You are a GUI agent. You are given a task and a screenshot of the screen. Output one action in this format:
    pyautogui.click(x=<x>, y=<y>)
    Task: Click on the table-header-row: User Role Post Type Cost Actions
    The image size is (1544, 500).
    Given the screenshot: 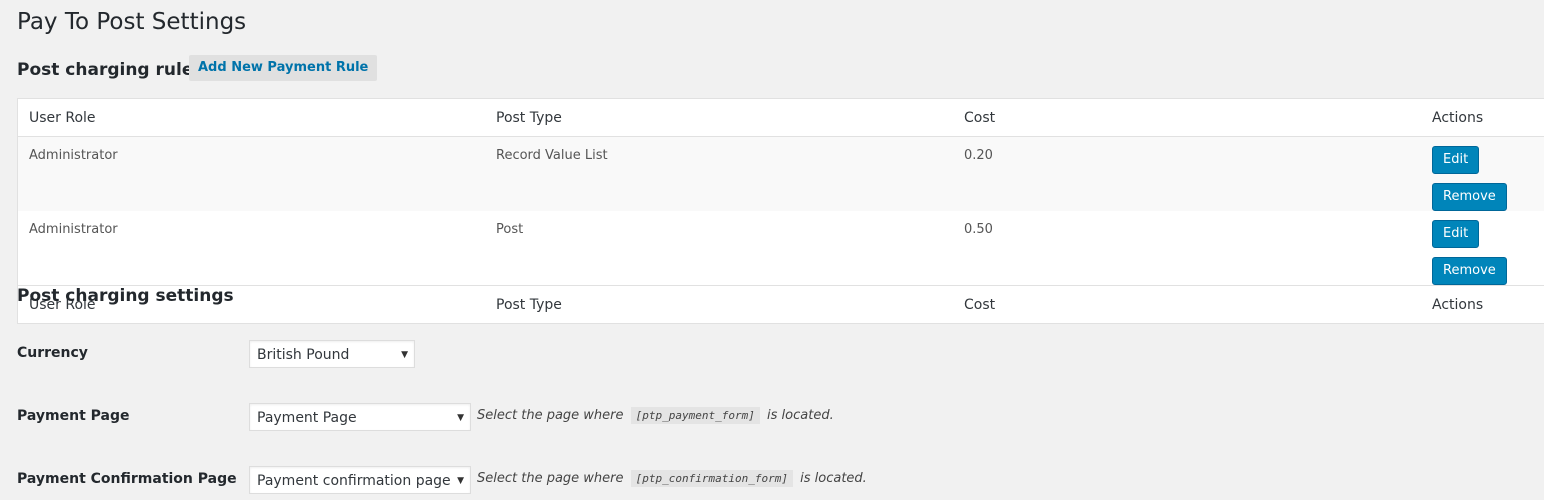 What is the action you would take?
    pyautogui.click(x=780, y=117)
    